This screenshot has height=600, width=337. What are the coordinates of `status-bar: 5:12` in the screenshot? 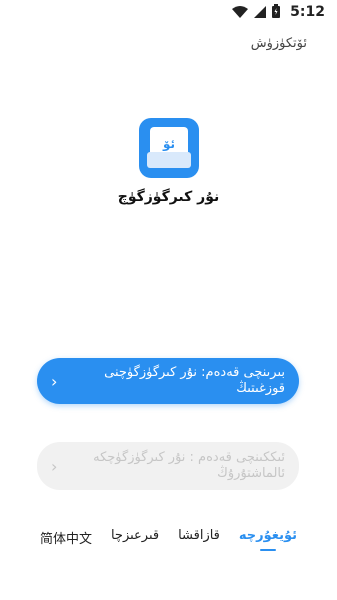 It's located at (168, 12).